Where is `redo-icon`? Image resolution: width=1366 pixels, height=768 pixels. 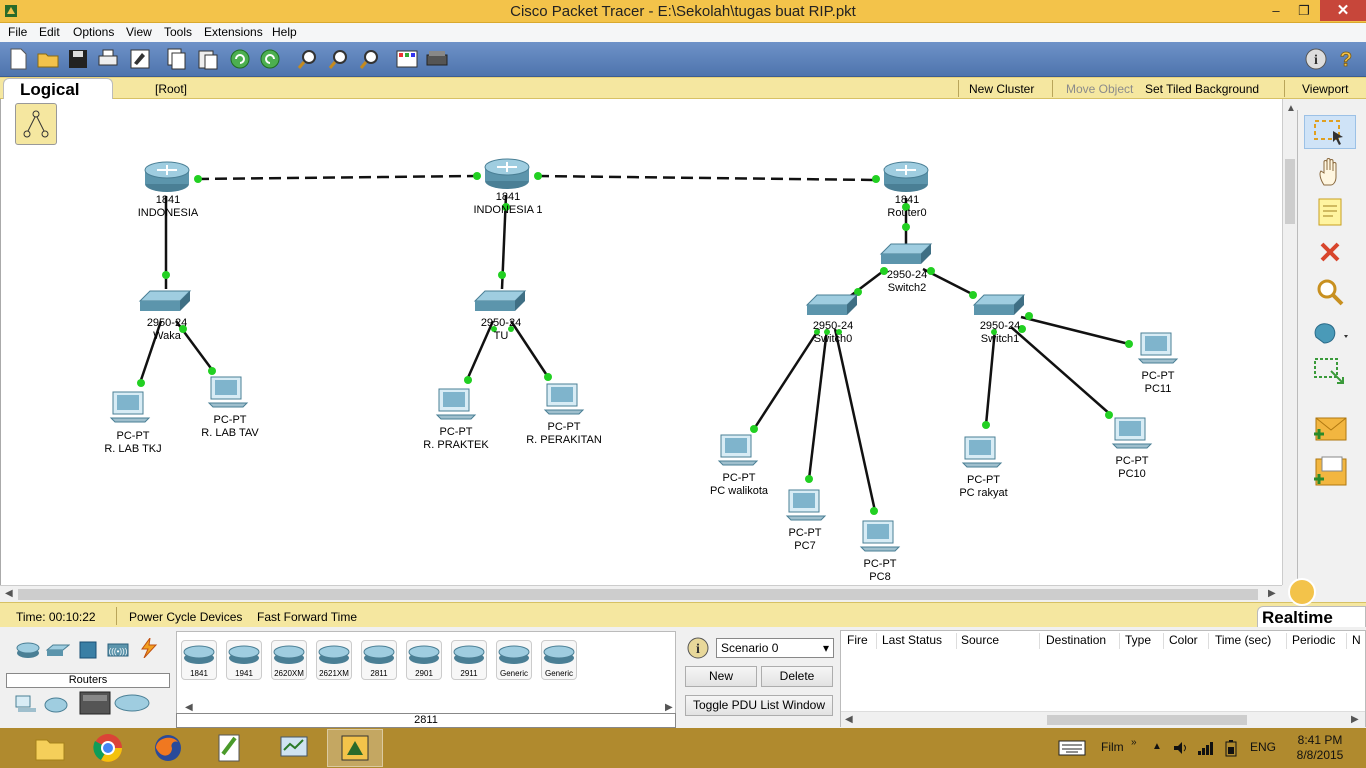 redo-icon is located at coordinates (270, 59).